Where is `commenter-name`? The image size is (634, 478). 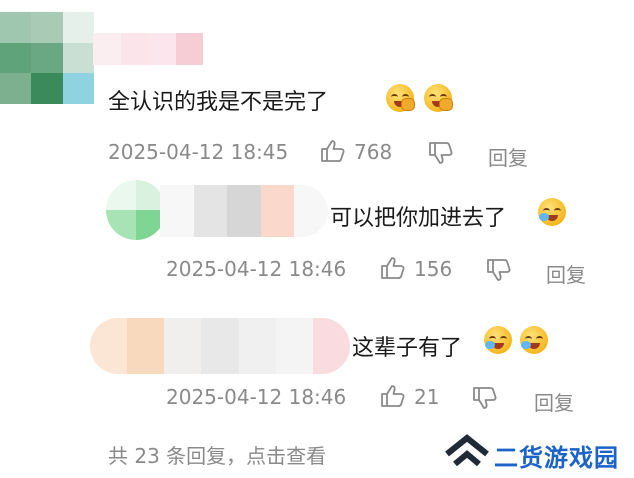
commenter-name is located at coordinates (162, 49).